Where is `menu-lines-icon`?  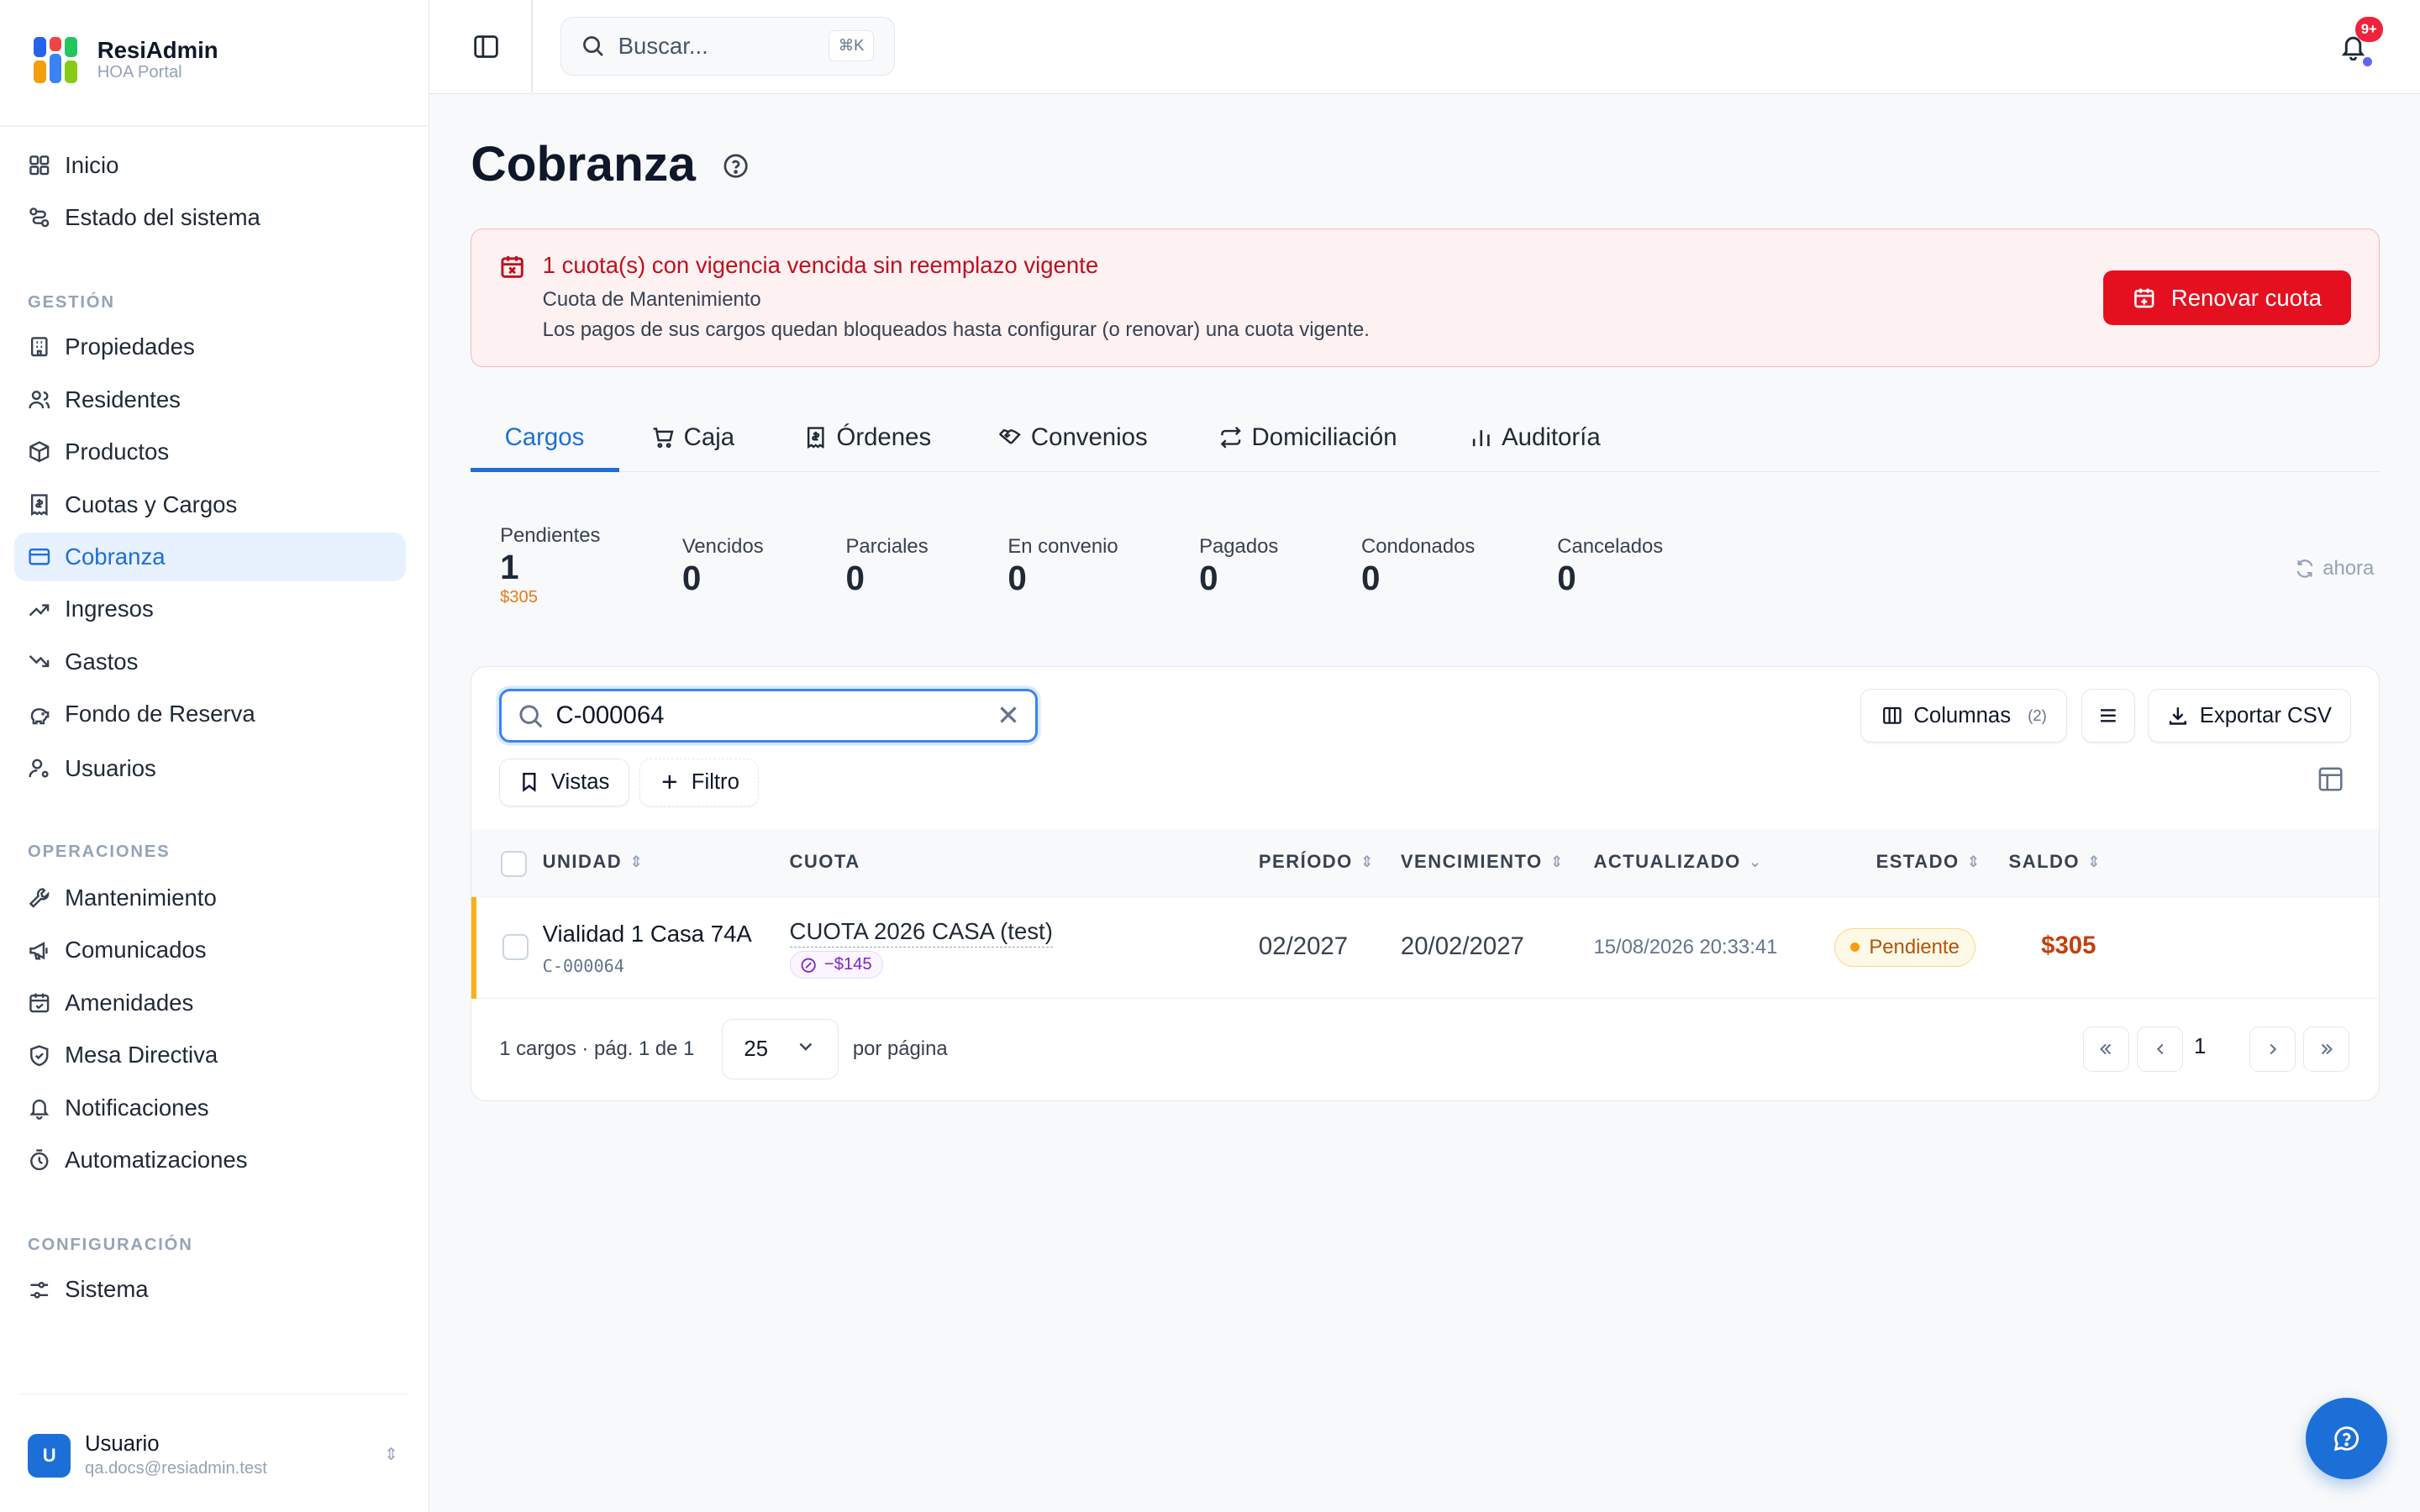
menu-lines-icon is located at coordinates (2108, 715).